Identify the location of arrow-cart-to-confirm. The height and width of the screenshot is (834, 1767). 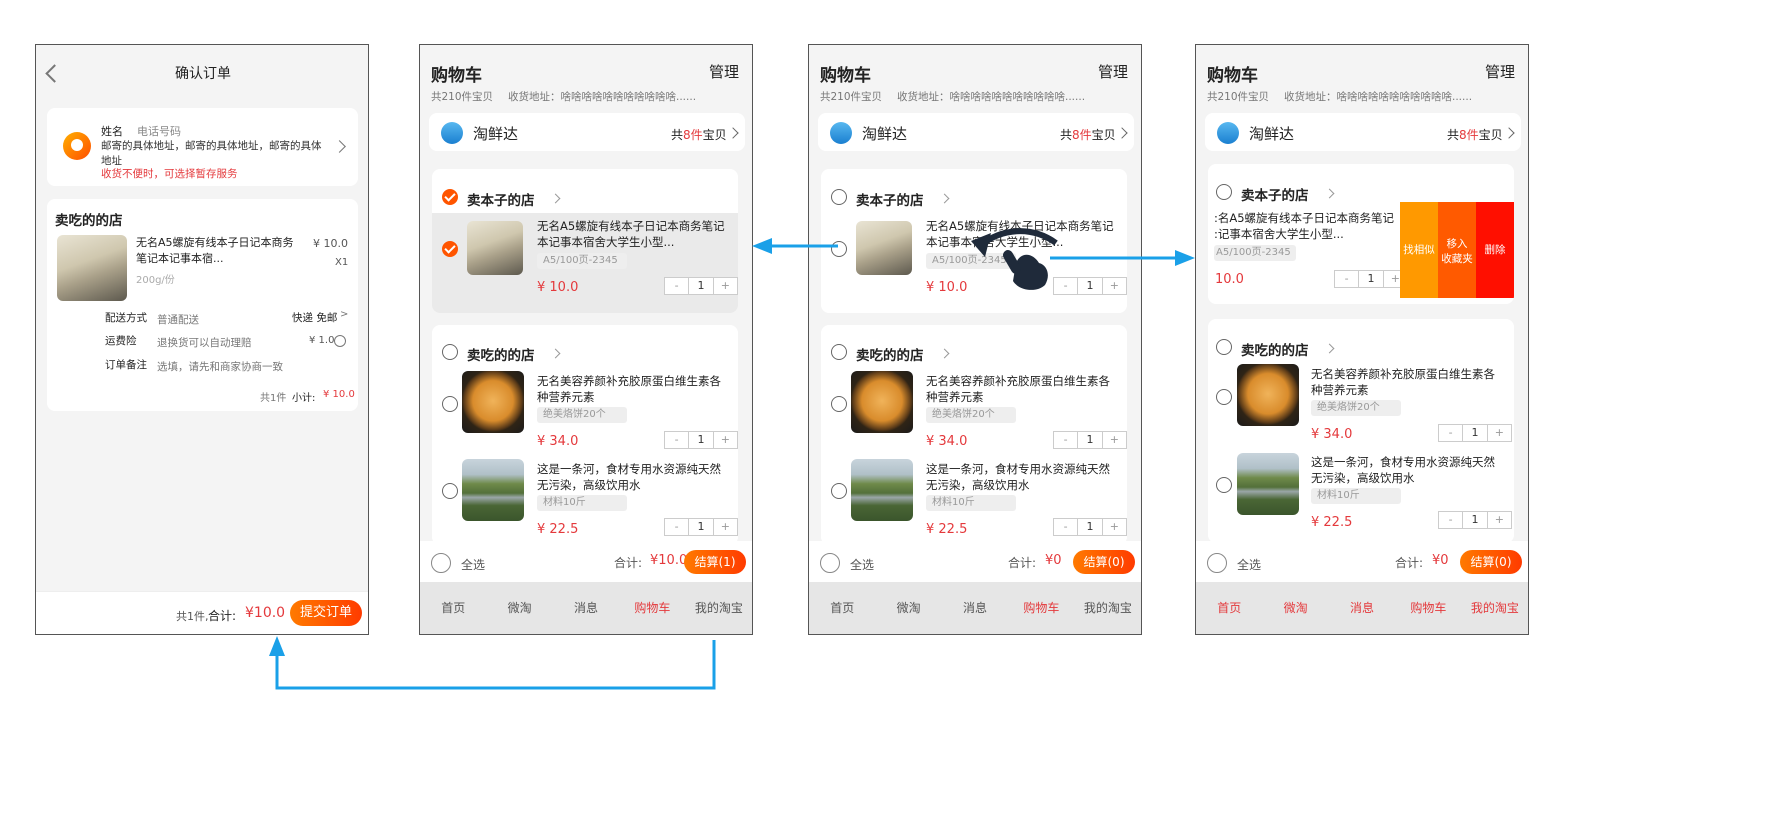
(495, 665).